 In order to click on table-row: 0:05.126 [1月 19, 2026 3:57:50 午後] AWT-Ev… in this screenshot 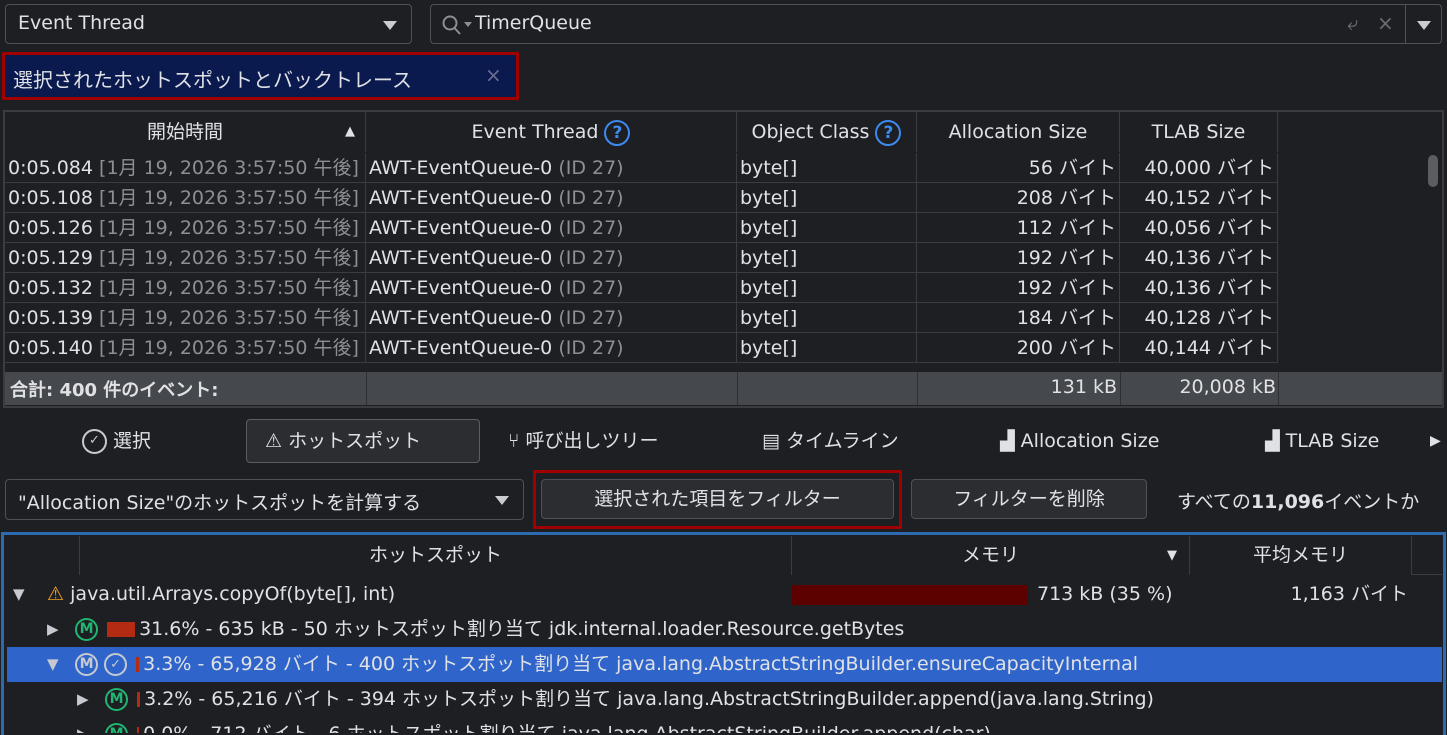, I will do `click(641, 228)`.